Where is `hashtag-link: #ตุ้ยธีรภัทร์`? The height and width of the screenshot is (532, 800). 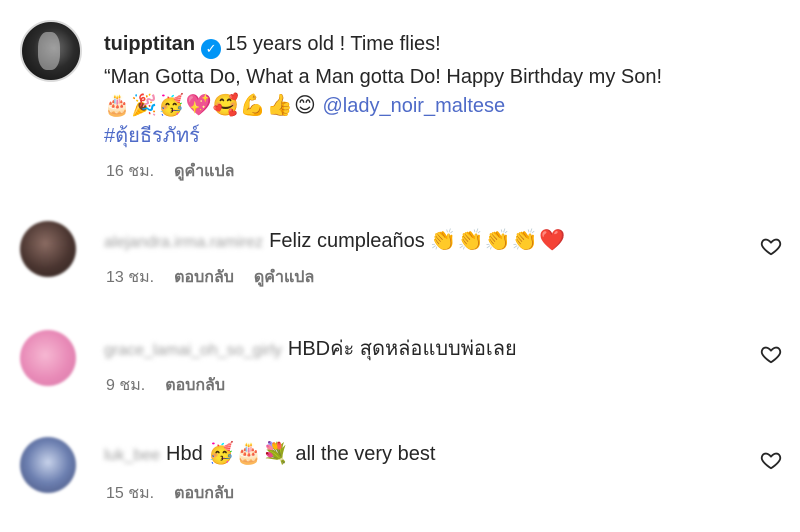 hashtag-link: #ตุ้ยธีรภัทร์ is located at coordinates (152, 136).